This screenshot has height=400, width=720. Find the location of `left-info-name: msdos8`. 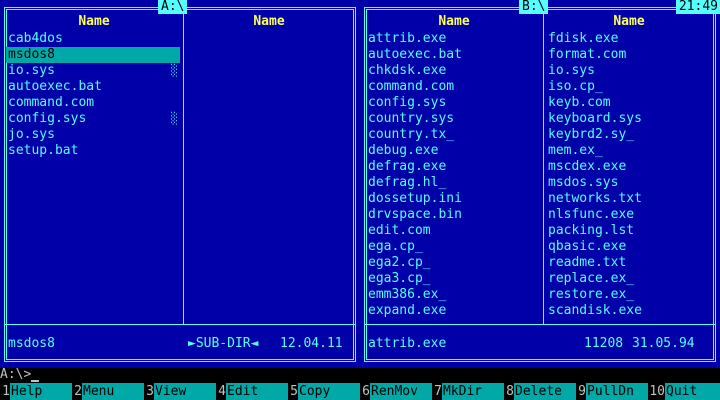

left-info-name: msdos8 is located at coordinates (31, 343).